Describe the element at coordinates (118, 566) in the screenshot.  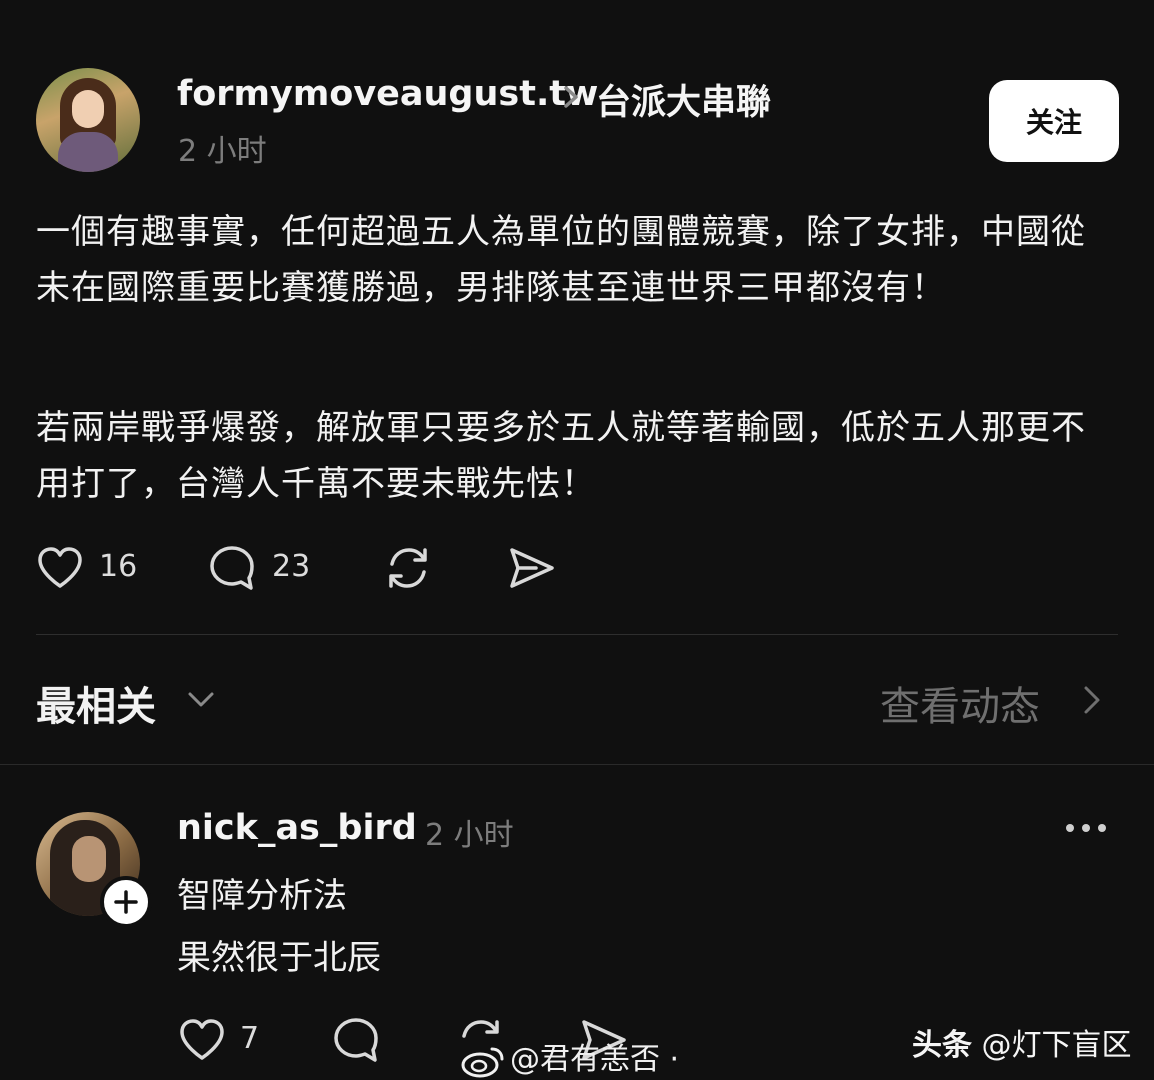
I see `like-count: 16` at that location.